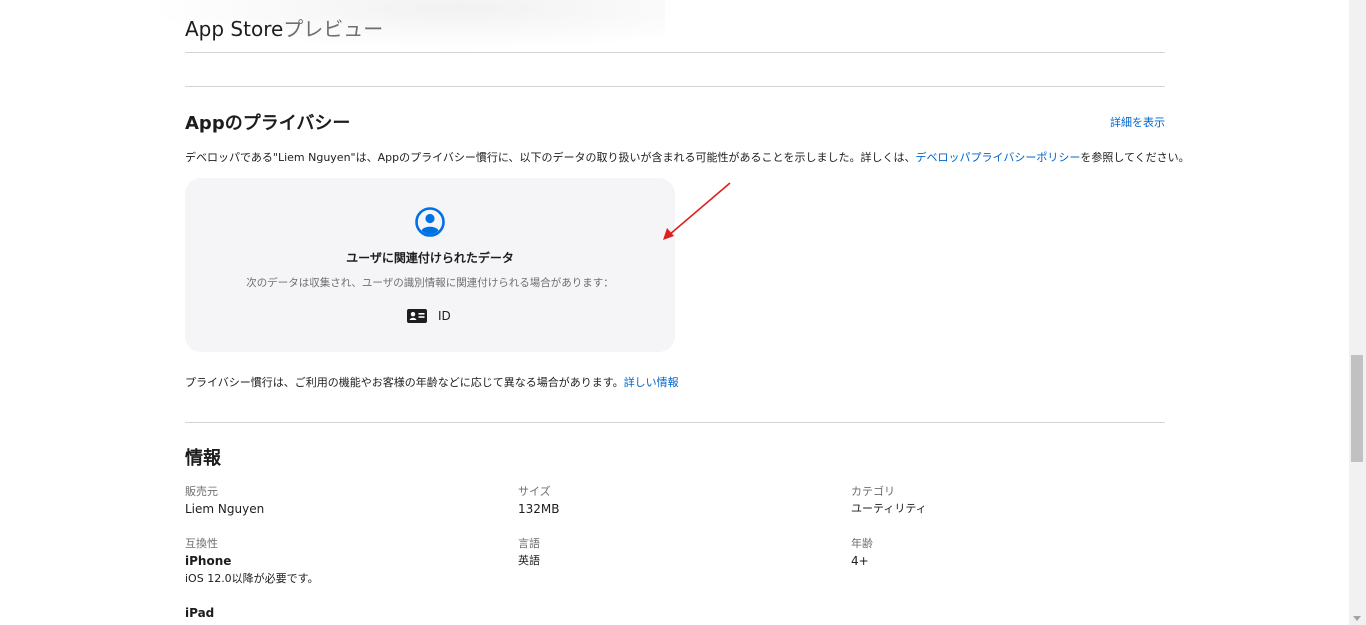 The image size is (1366, 625). What do you see at coordinates (208, 561) in the screenshot?
I see `compat-device-iphone: iPhone` at bounding box center [208, 561].